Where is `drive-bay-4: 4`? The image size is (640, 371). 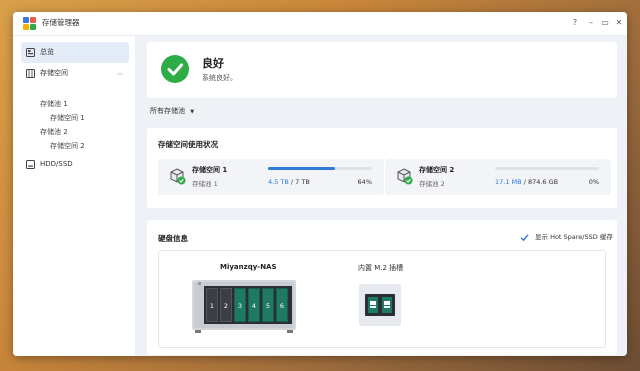 drive-bay-4: 4 is located at coordinates (254, 305).